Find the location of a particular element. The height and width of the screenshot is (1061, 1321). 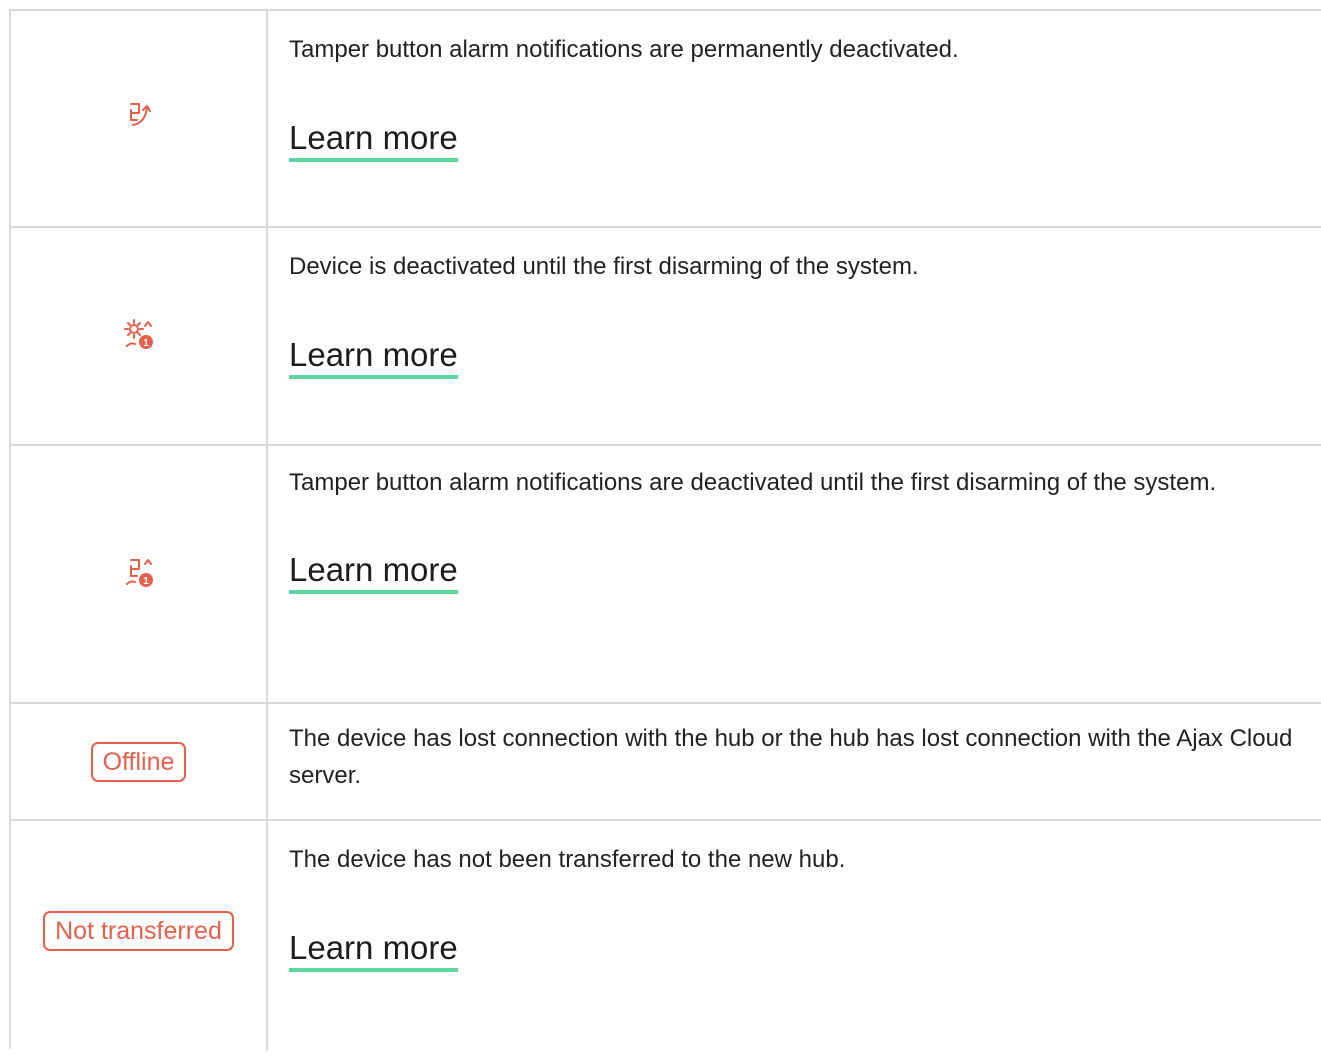

icon-cell is located at coordinates (138, 118).